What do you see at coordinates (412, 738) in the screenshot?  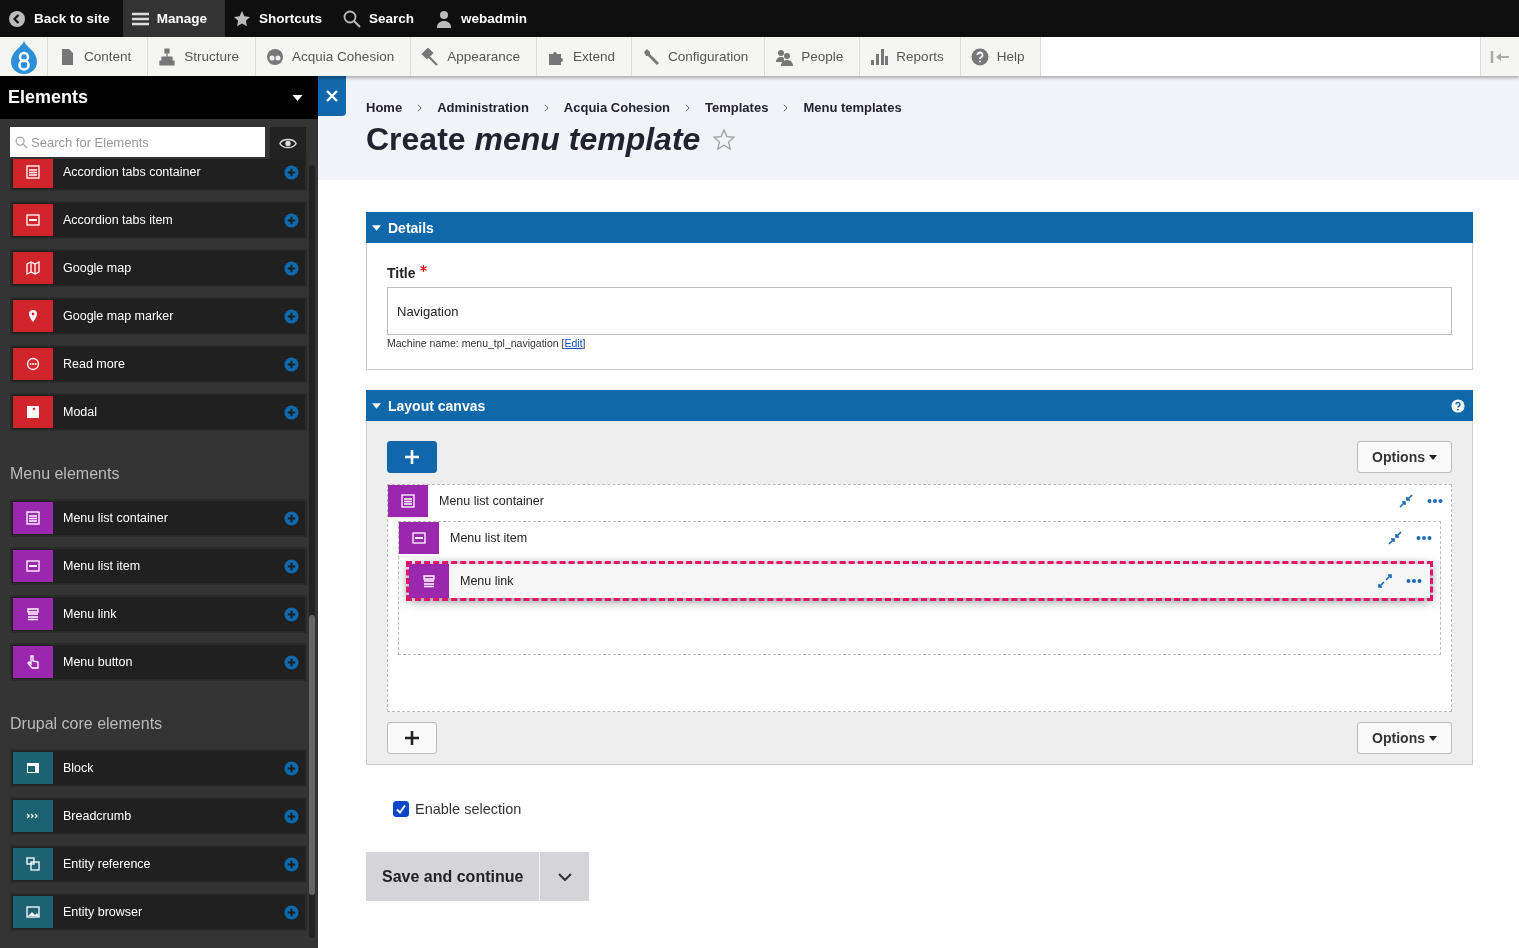 I see `add-button` at bounding box center [412, 738].